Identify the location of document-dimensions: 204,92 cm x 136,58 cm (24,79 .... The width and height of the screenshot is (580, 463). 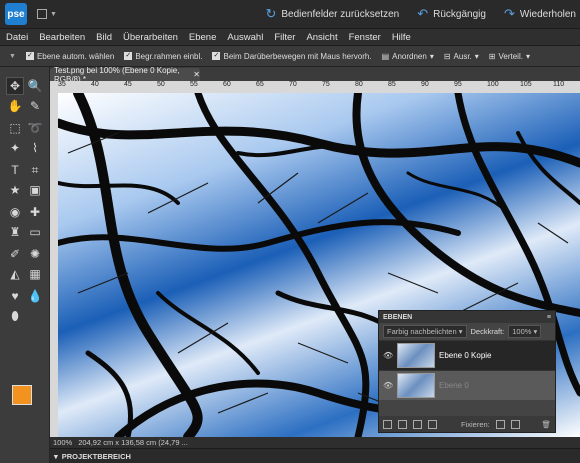
(133, 442).